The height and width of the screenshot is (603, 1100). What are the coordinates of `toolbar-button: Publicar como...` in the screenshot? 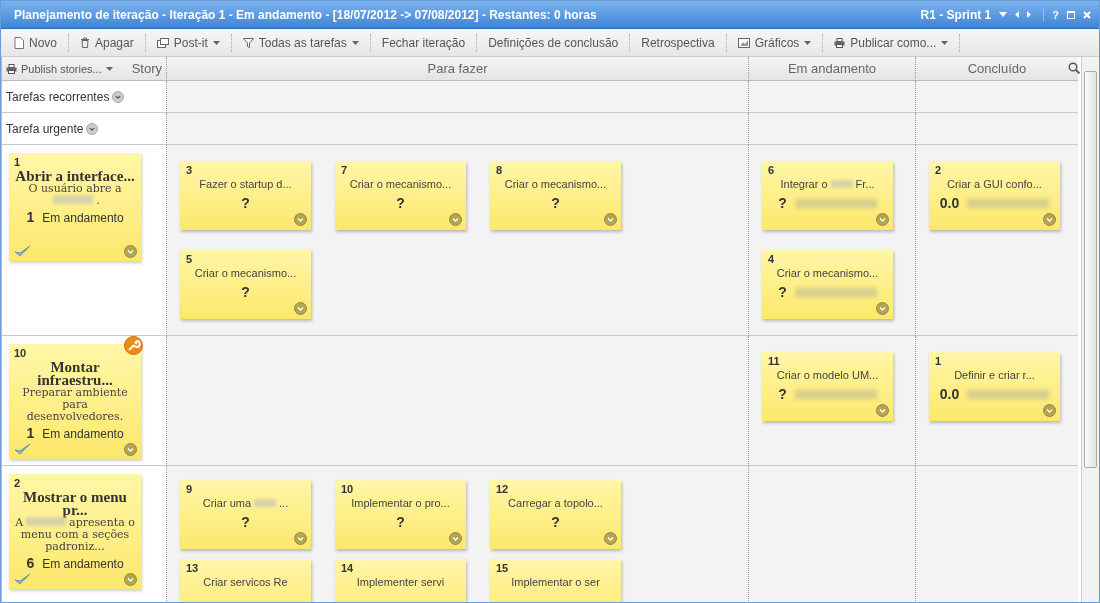 It's located at (891, 42).